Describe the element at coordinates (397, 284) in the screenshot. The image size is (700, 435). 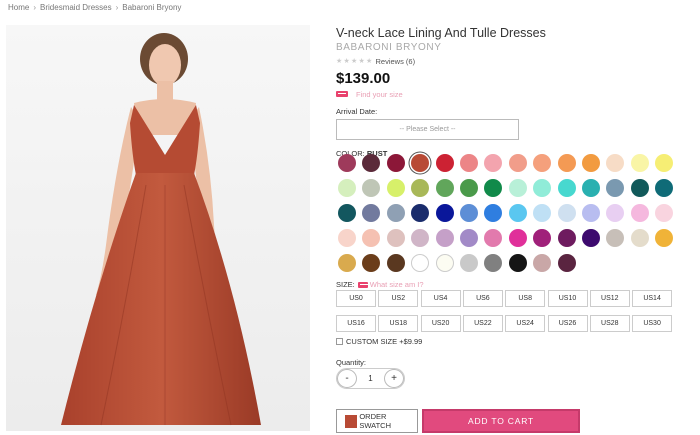
I see `what-size-link: What size am I?` at that location.